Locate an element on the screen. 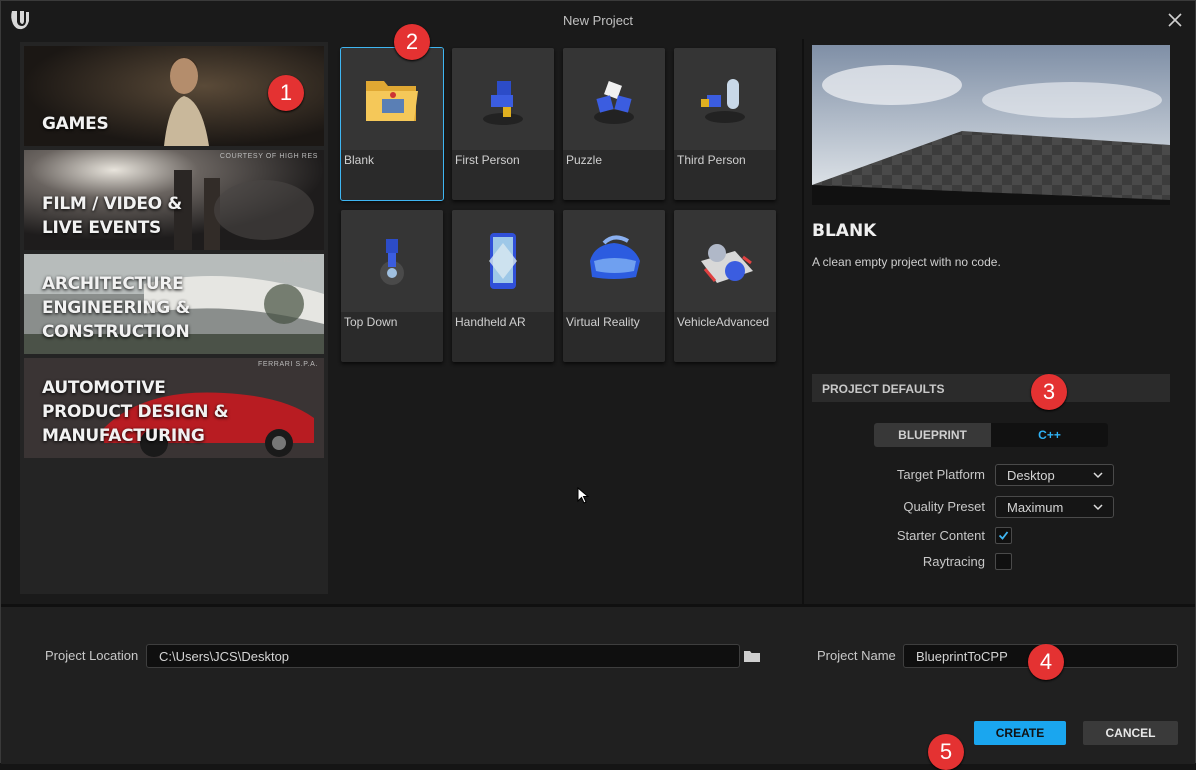 Image resolution: width=1196 pixels, height=770 pixels. template-name: Puzzle is located at coordinates (584, 160).